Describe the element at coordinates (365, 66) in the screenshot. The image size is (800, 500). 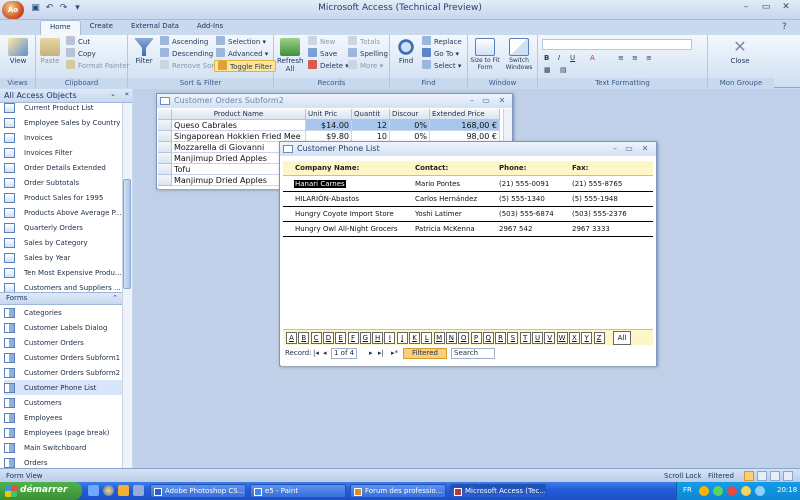
I see `more-button: More ▾` at that location.